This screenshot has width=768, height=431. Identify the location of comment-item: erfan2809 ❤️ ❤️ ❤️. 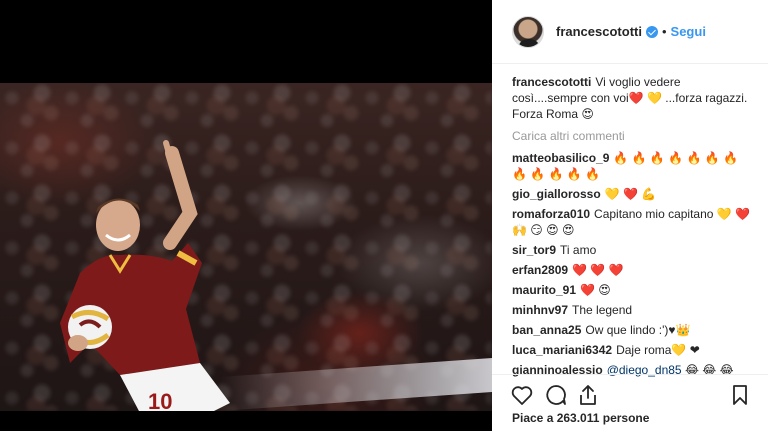
(634, 270).